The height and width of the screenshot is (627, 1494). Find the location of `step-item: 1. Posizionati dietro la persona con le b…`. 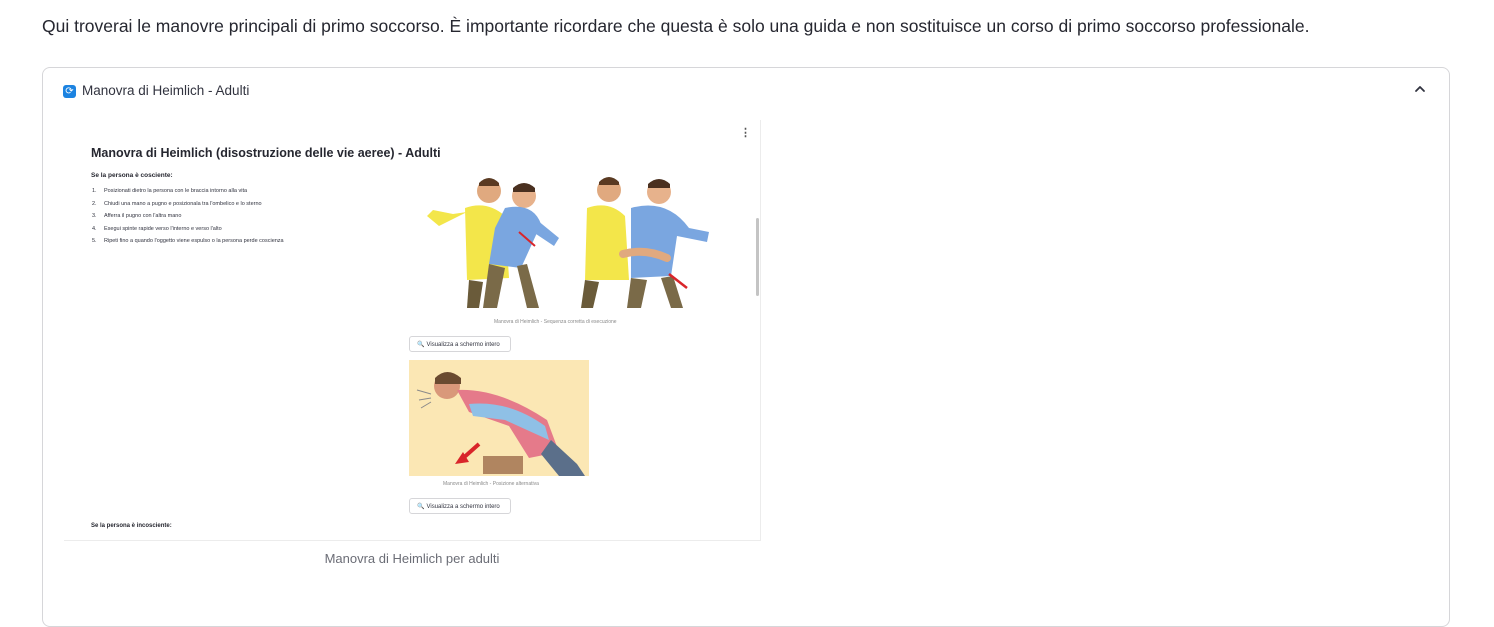

step-item: 1. Posizionati dietro la persona con le b… is located at coordinates (170, 191).